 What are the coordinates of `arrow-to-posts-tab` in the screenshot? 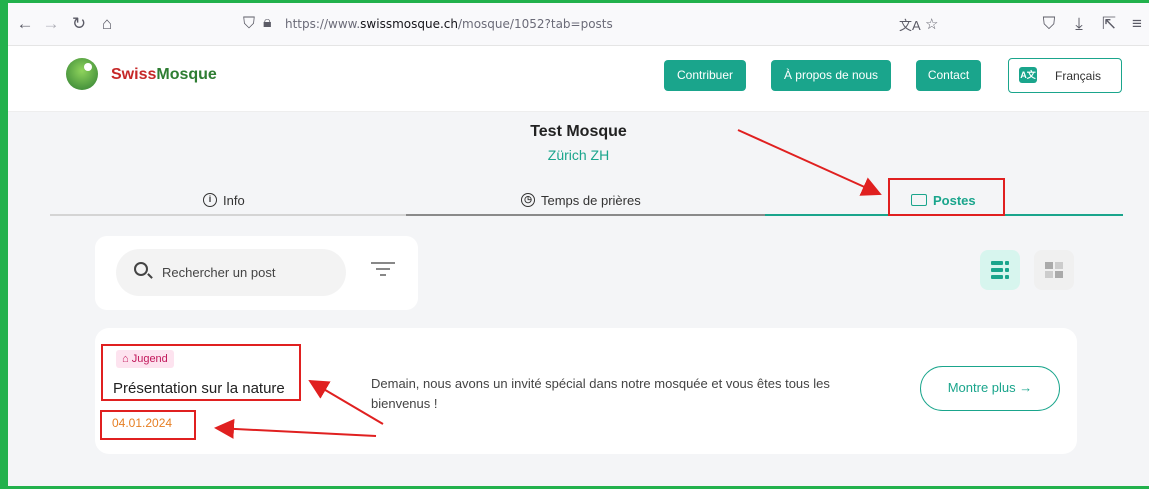 It's located at (809, 162).